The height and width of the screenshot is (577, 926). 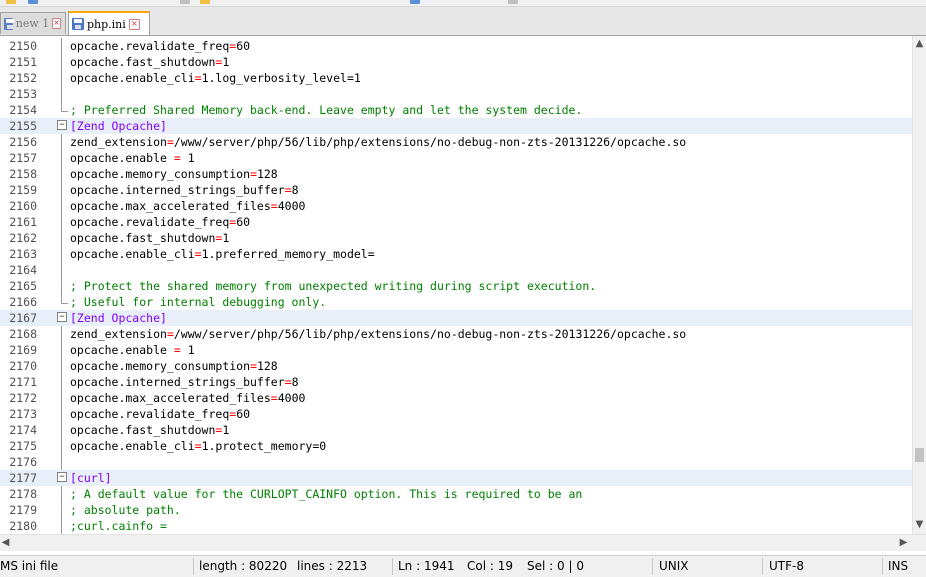 What do you see at coordinates (919, 454) in the screenshot?
I see `vertical-scroll-thumb` at bounding box center [919, 454].